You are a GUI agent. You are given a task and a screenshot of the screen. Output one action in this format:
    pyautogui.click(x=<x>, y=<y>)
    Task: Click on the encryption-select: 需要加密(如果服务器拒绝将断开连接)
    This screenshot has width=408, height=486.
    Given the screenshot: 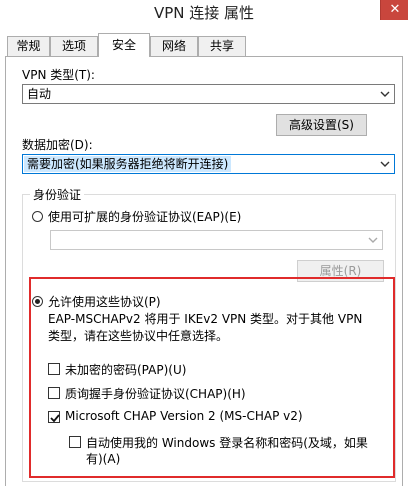 What is the action you would take?
    pyautogui.click(x=208, y=164)
    